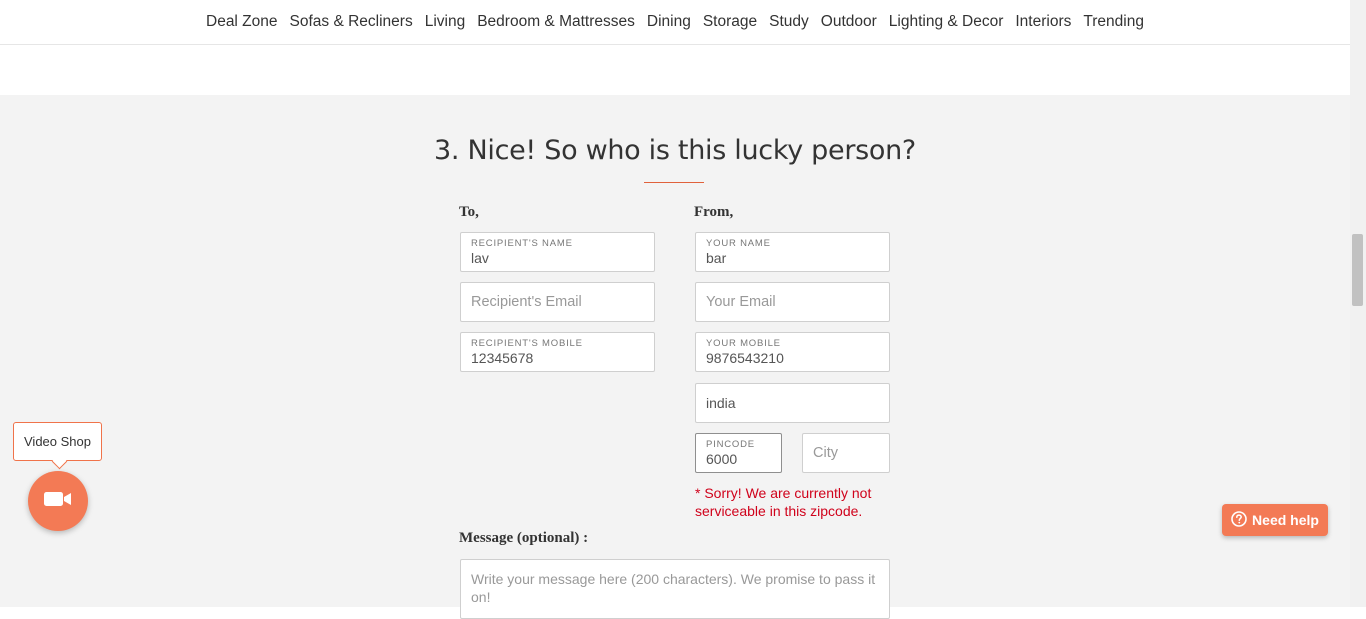 This screenshot has height=619, width=1366. What do you see at coordinates (502, 358) in the screenshot?
I see `recipient-mobile-value: 12345678` at bounding box center [502, 358].